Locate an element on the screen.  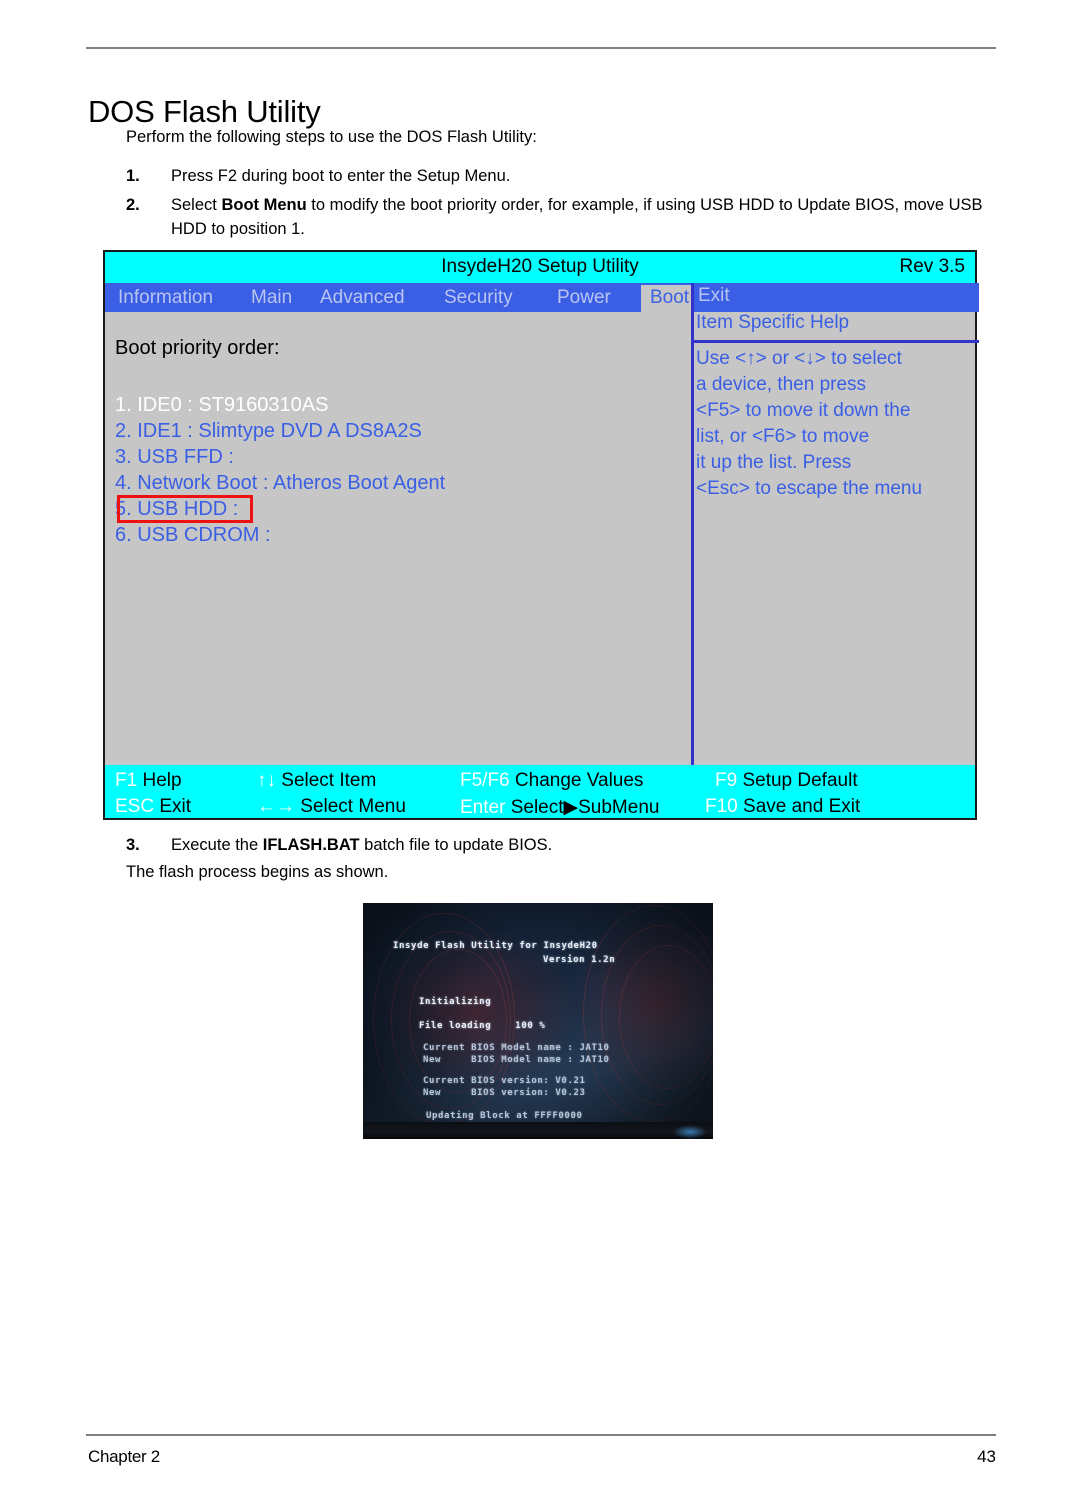
fkey-f9-label: F9 is located at coordinates (726, 780).